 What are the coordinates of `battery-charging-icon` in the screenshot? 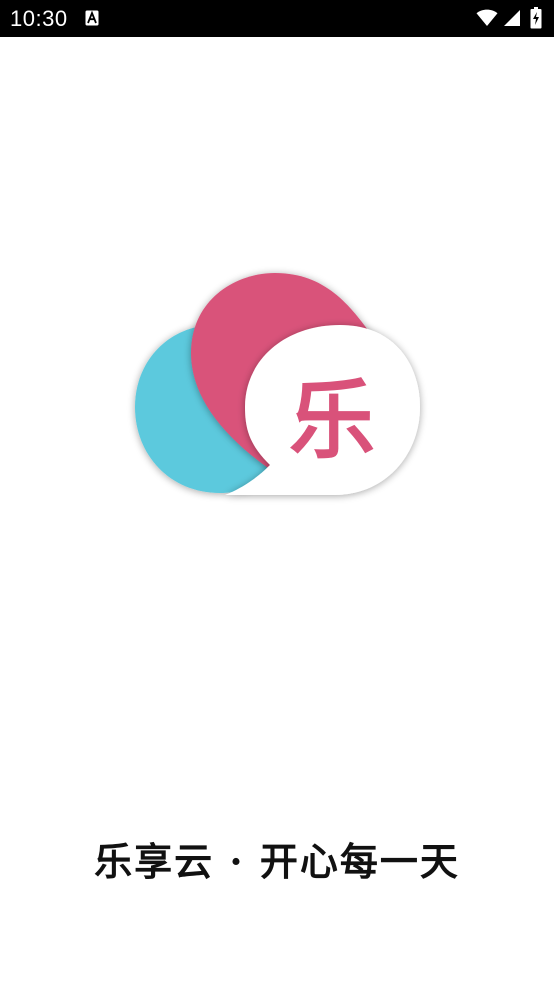 It's located at (536, 18).